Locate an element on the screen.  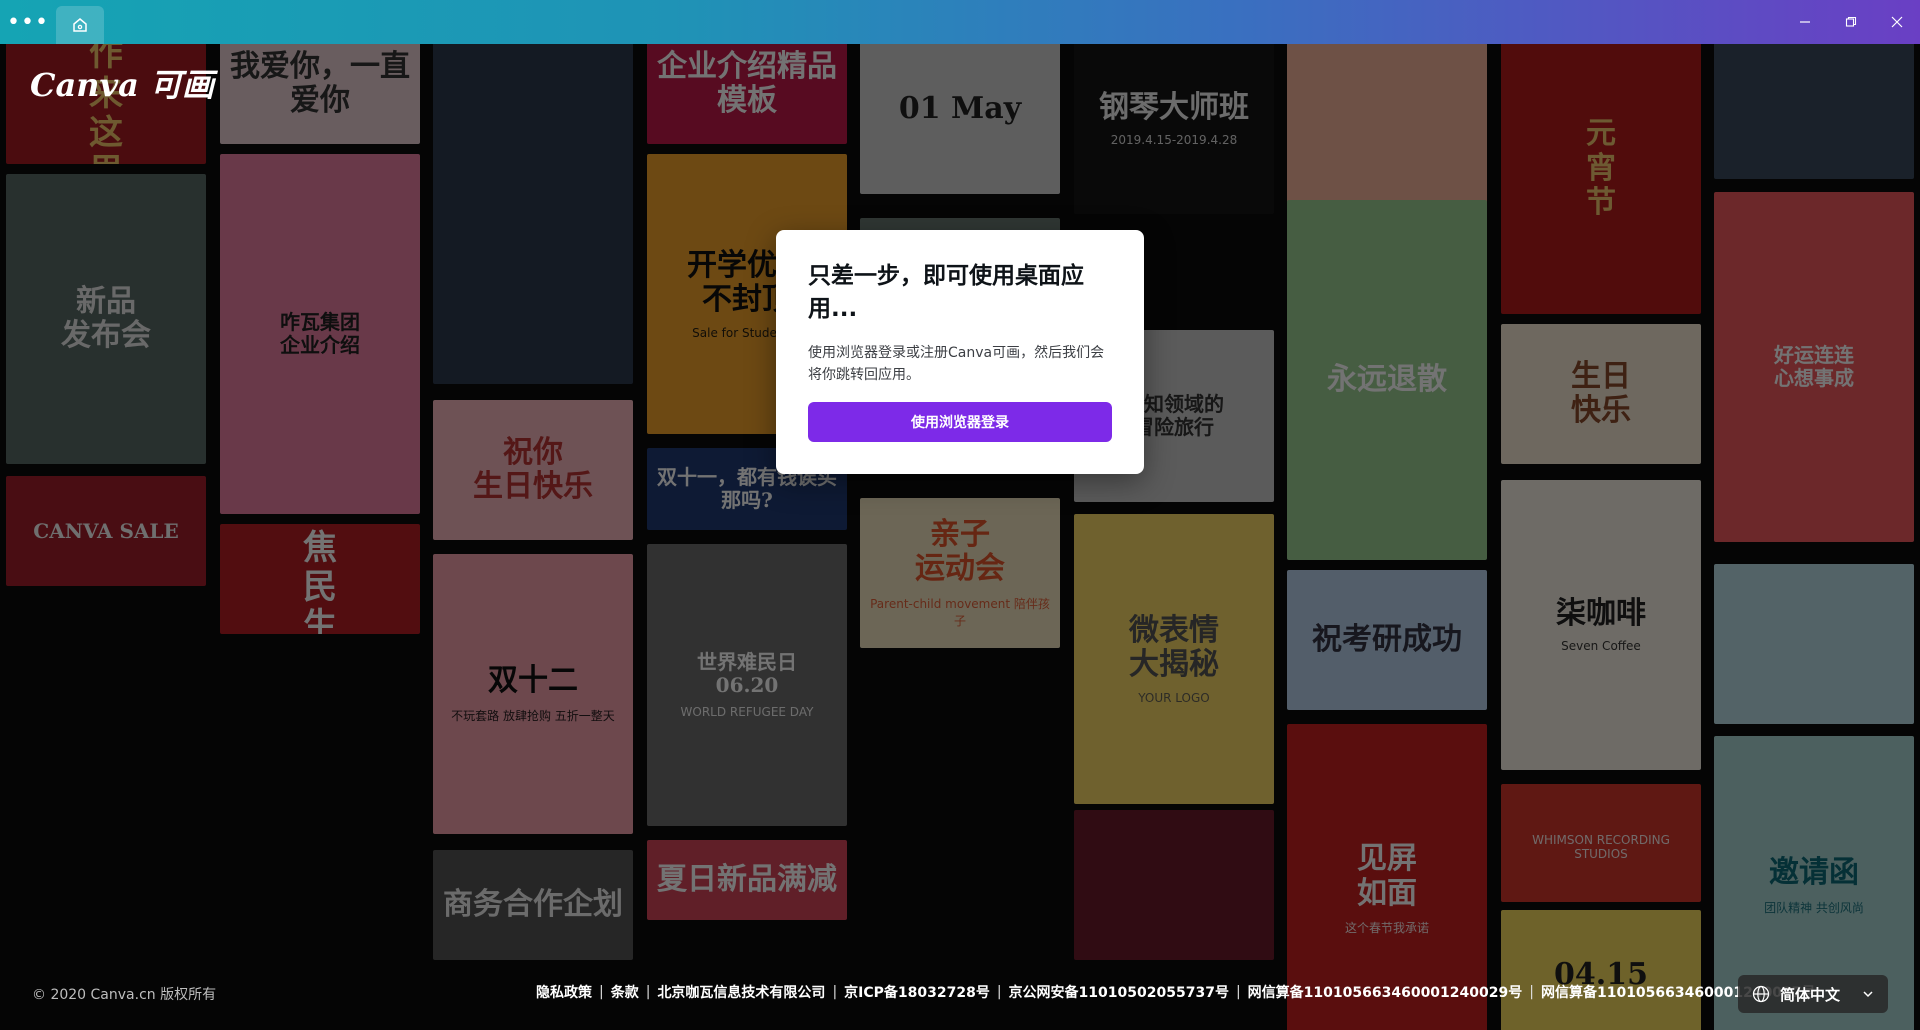
template-heading: 微表情 大揭秘 is located at coordinates (1174, 647).